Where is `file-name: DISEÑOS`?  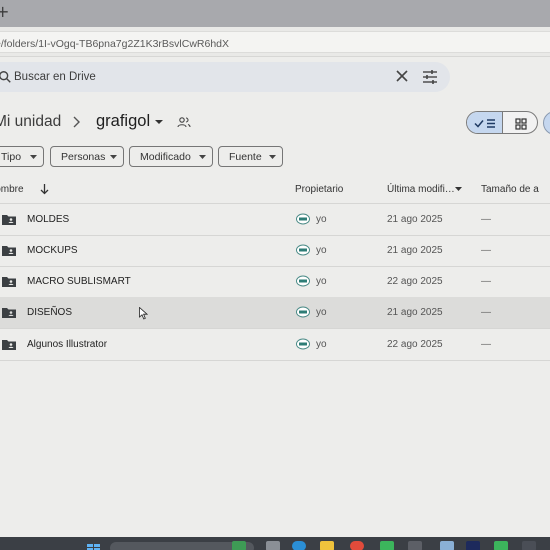 file-name: DISEÑOS is located at coordinates (50, 312).